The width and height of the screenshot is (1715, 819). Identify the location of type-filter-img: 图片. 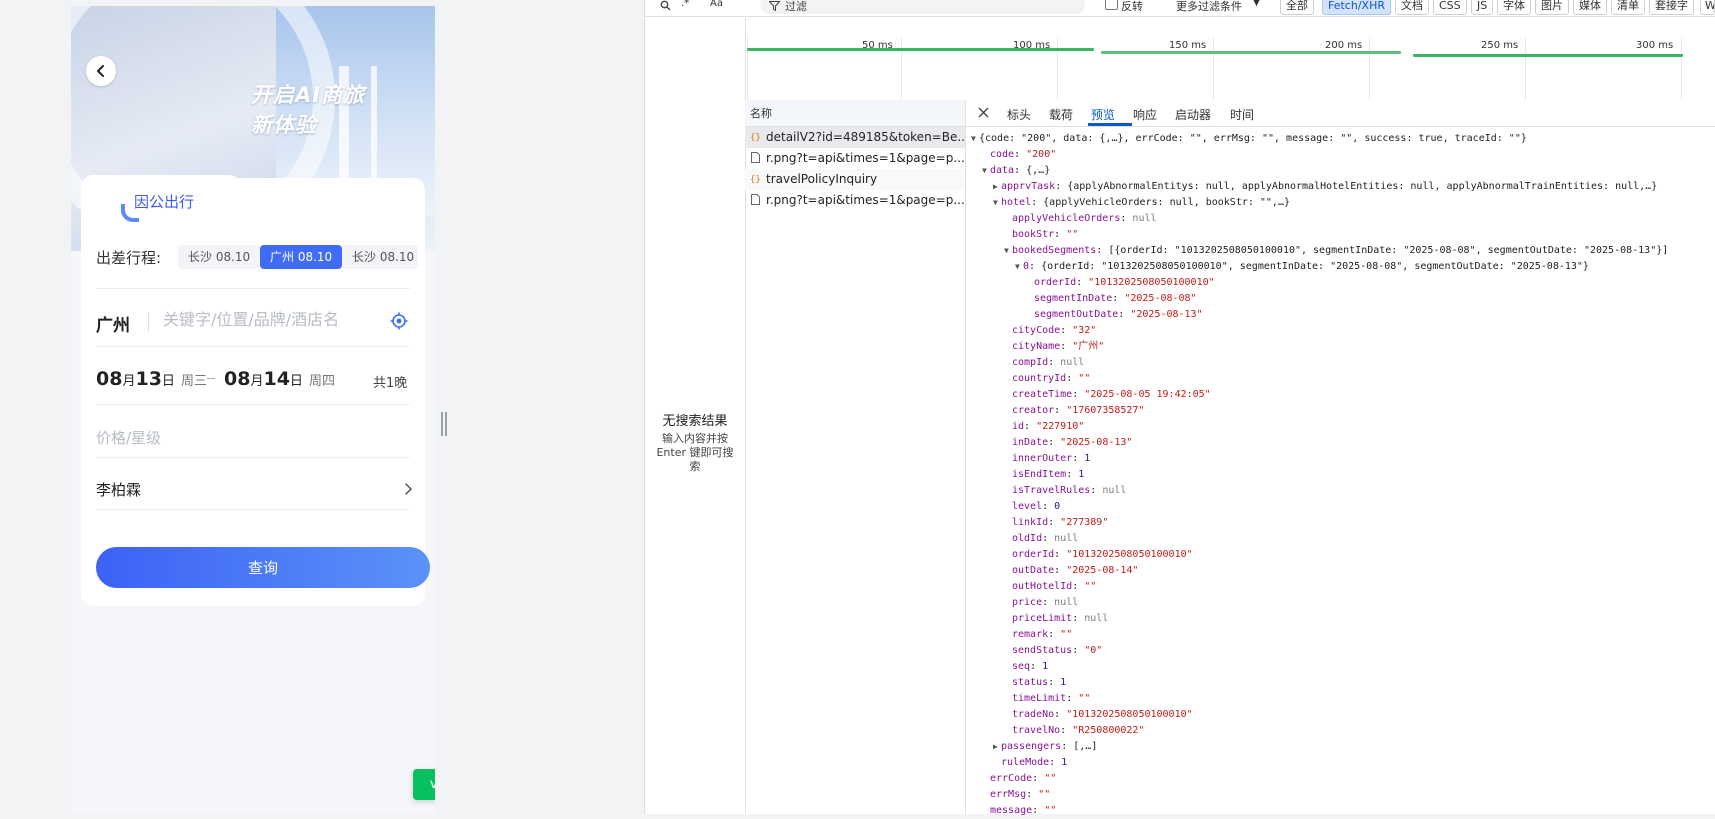
(1552, 7).